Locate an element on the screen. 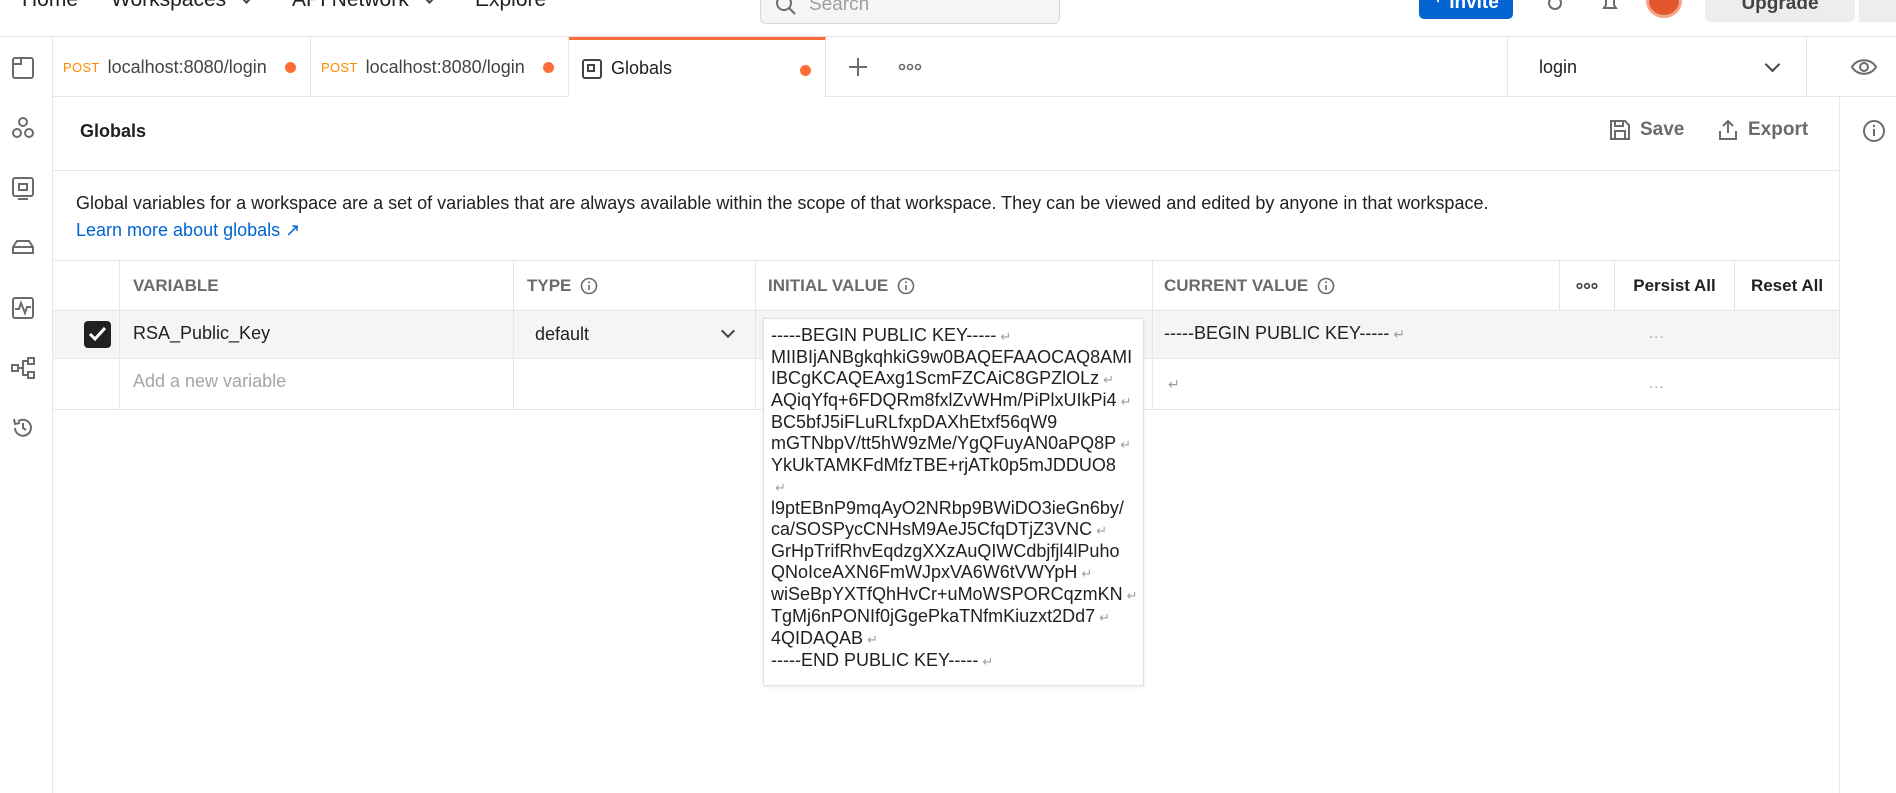 Image resolution: width=1896 pixels, height=793 pixels. initial-value-text: GrHpTrifRhvEqdzgXXzAuQIWCdbjfjl4lPuho is located at coordinates (945, 551).